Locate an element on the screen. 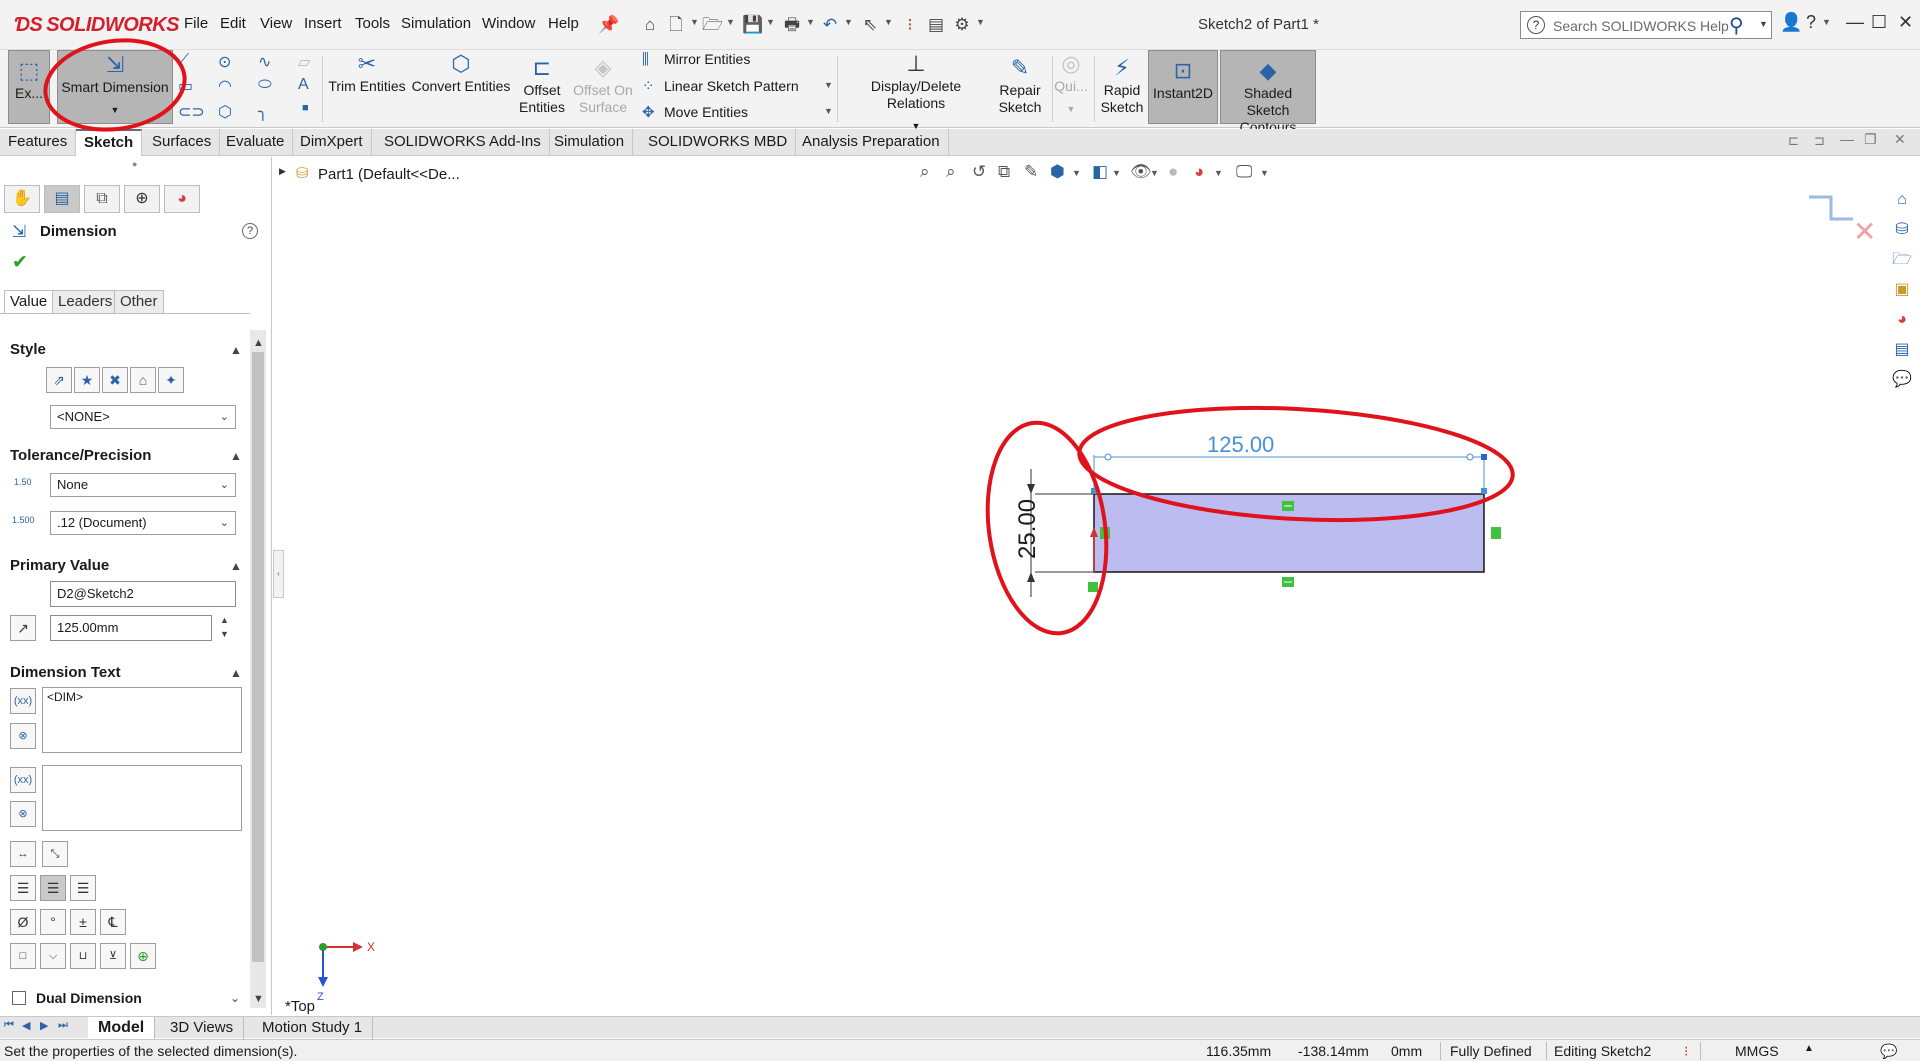  tolerance-collapse-icon: ▲ is located at coordinates (236, 456).